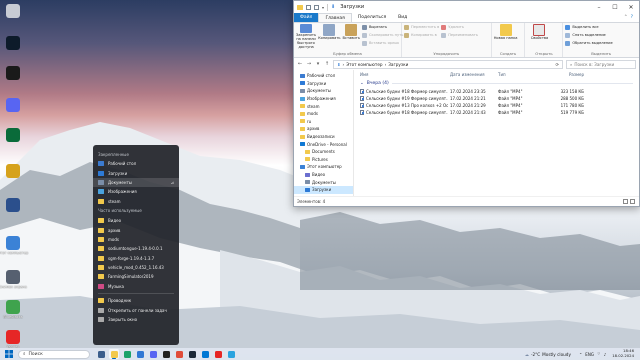 This screenshot has width=640, height=360. Describe the element at coordinates (625, 201) in the screenshot. I see `details-view-button` at that location.